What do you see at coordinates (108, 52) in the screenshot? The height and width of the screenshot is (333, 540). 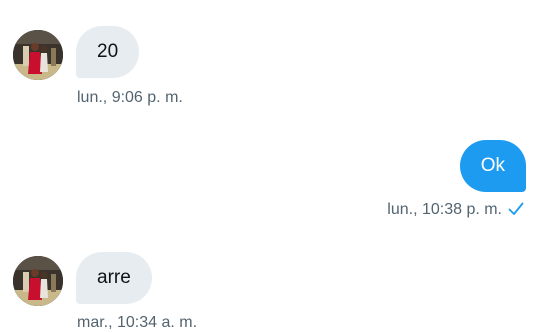 I see `message-bubble-incoming: 20` at bounding box center [108, 52].